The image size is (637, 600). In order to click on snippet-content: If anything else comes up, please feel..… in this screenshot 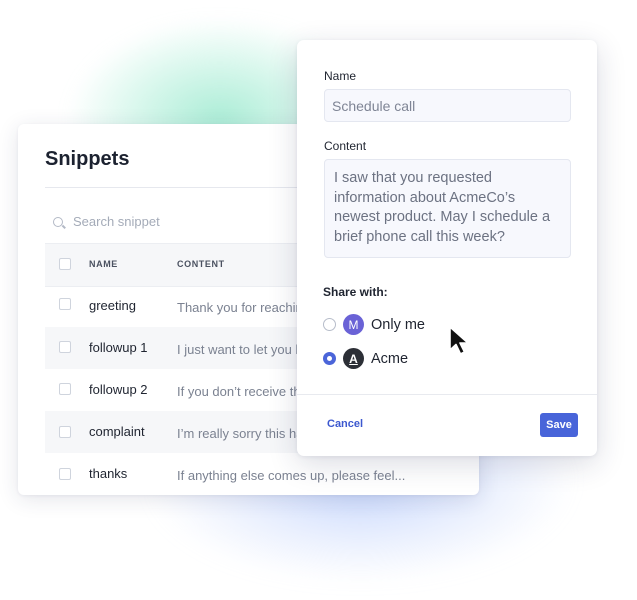, I will do `click(291, 475)`.